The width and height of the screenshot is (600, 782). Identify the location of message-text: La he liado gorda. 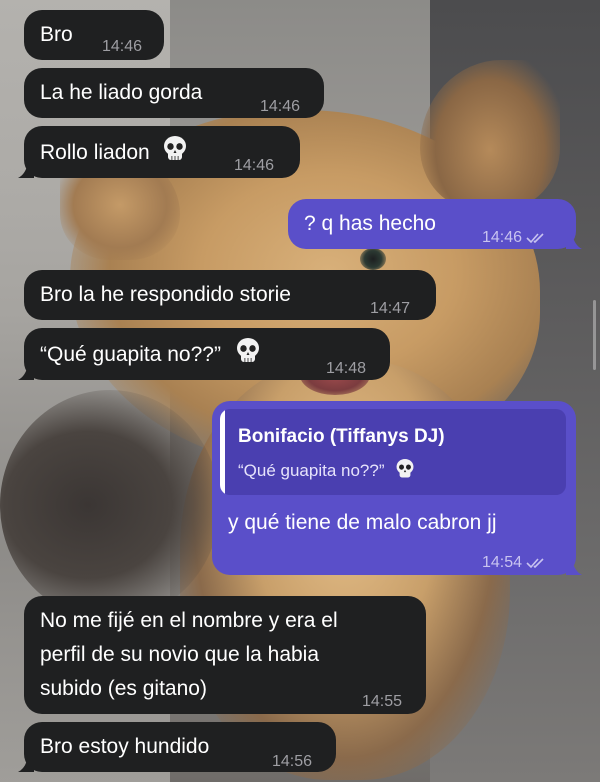
(121, 92).